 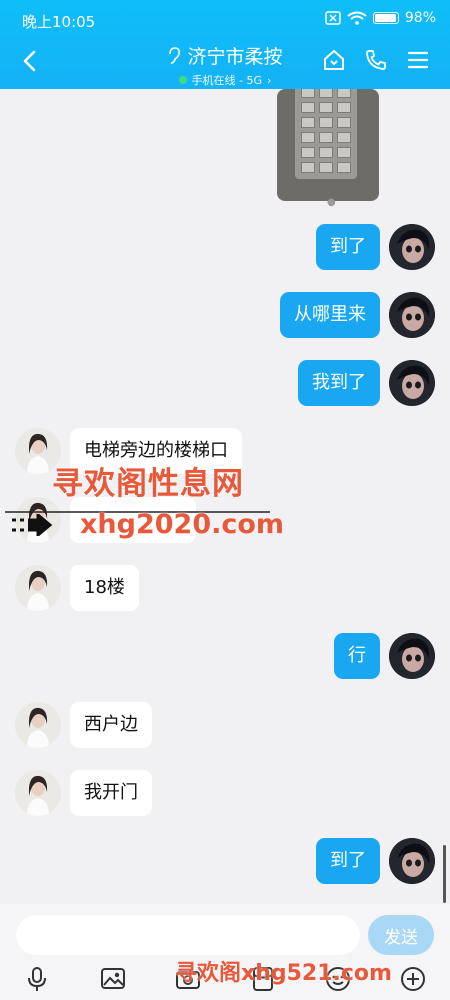 I want to click on home-icon, so click(x=334, y=60).